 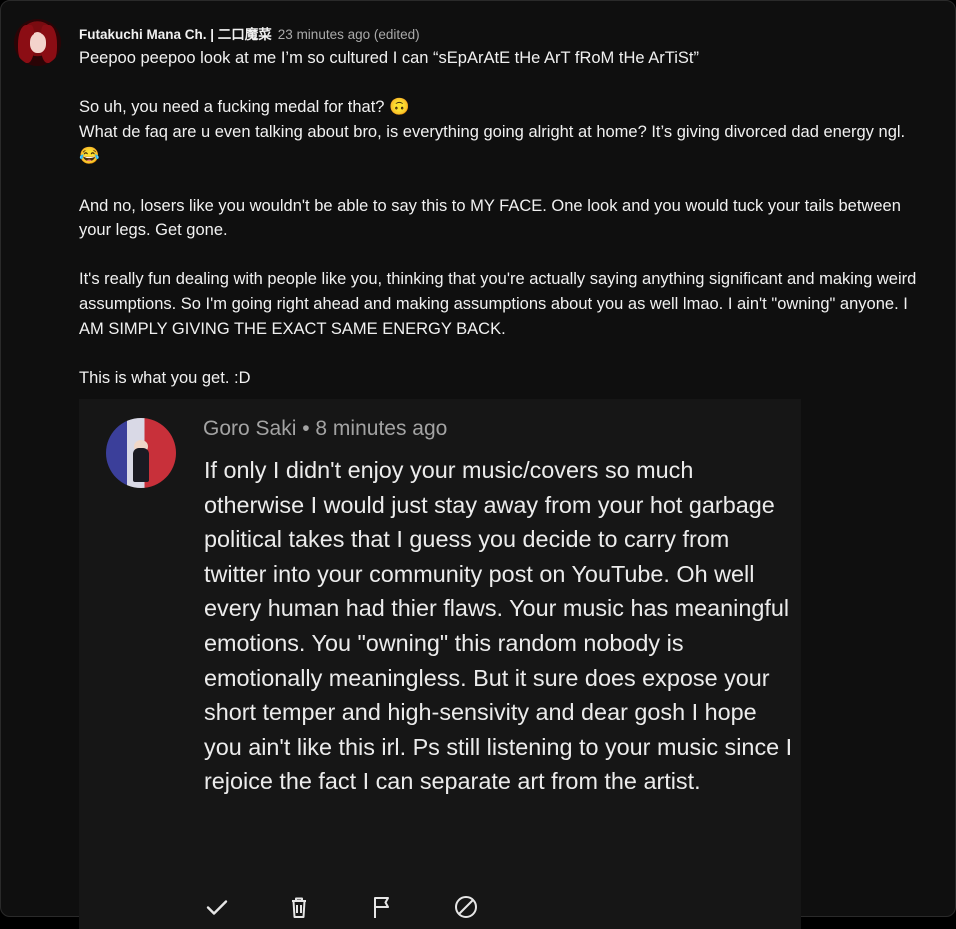 What do you see at coordinates (381, 907) in the screenshot?
I see `flag-icon` at bounding box center [381, 907].